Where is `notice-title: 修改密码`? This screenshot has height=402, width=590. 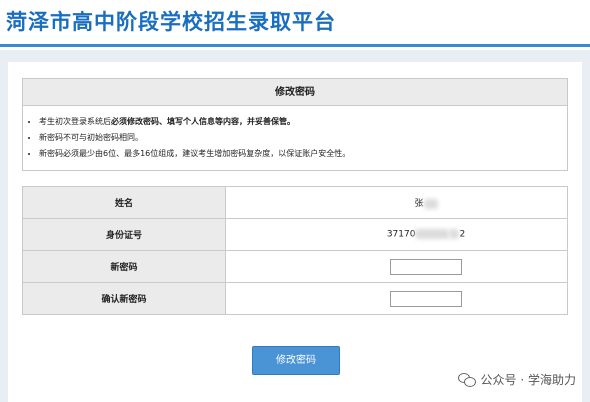 notice-title: 修改密码 is located at coordinates (295, 91).